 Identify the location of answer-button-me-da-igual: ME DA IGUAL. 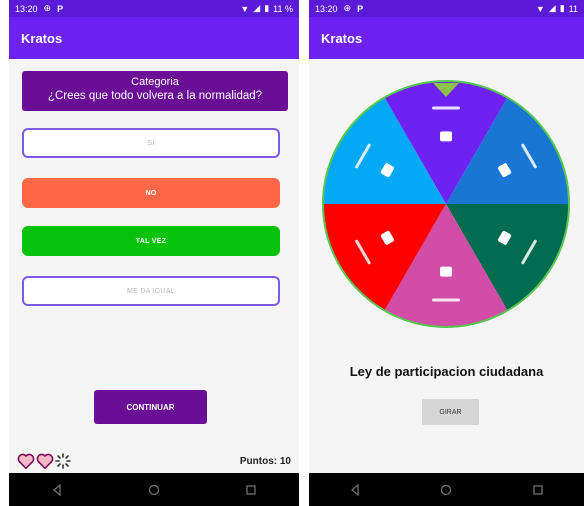
(151, 291).